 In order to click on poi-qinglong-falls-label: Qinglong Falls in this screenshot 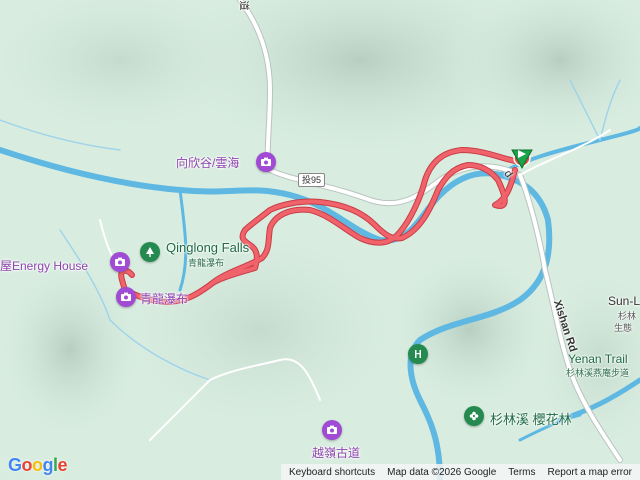, I will do `click(207, 247)`.